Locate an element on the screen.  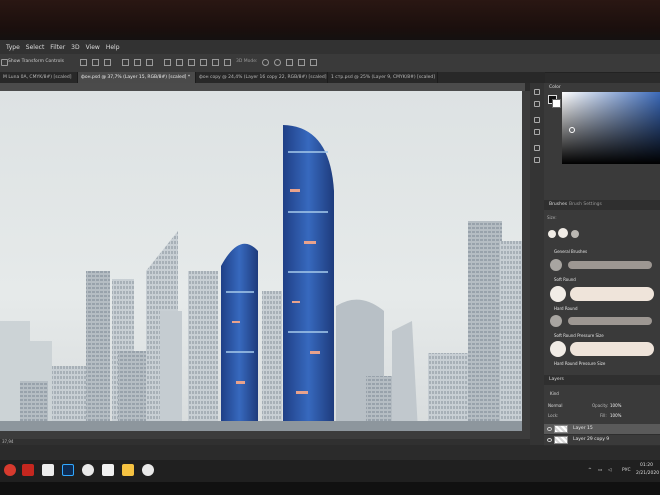
tray-chevron-icon: ^ is located at coordinates (590, 470).